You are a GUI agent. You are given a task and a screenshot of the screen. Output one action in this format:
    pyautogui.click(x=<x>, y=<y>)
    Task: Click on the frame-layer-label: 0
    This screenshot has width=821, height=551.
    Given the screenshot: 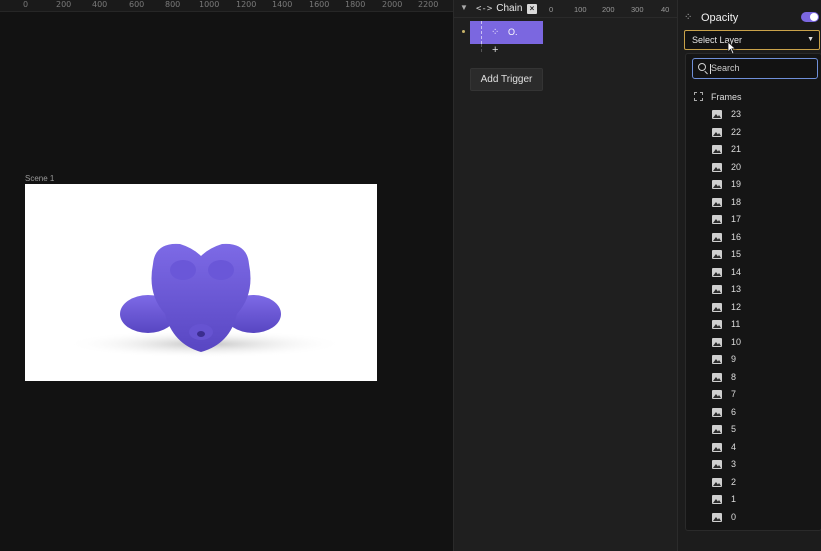 What is the action you would take?
    pyautogui.click(x=734, y=516)
    